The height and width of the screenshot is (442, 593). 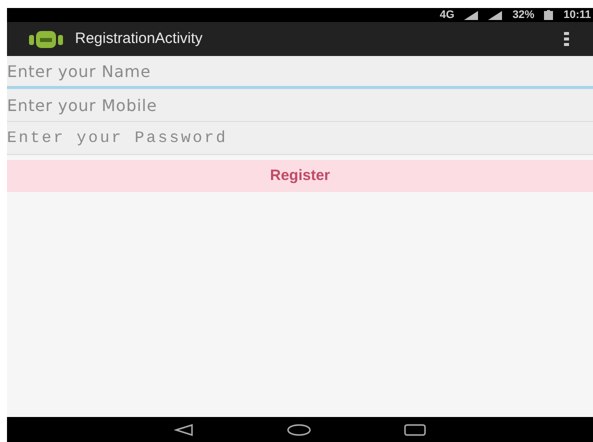 I want to click on android-icon, so click(x=46, y=39).